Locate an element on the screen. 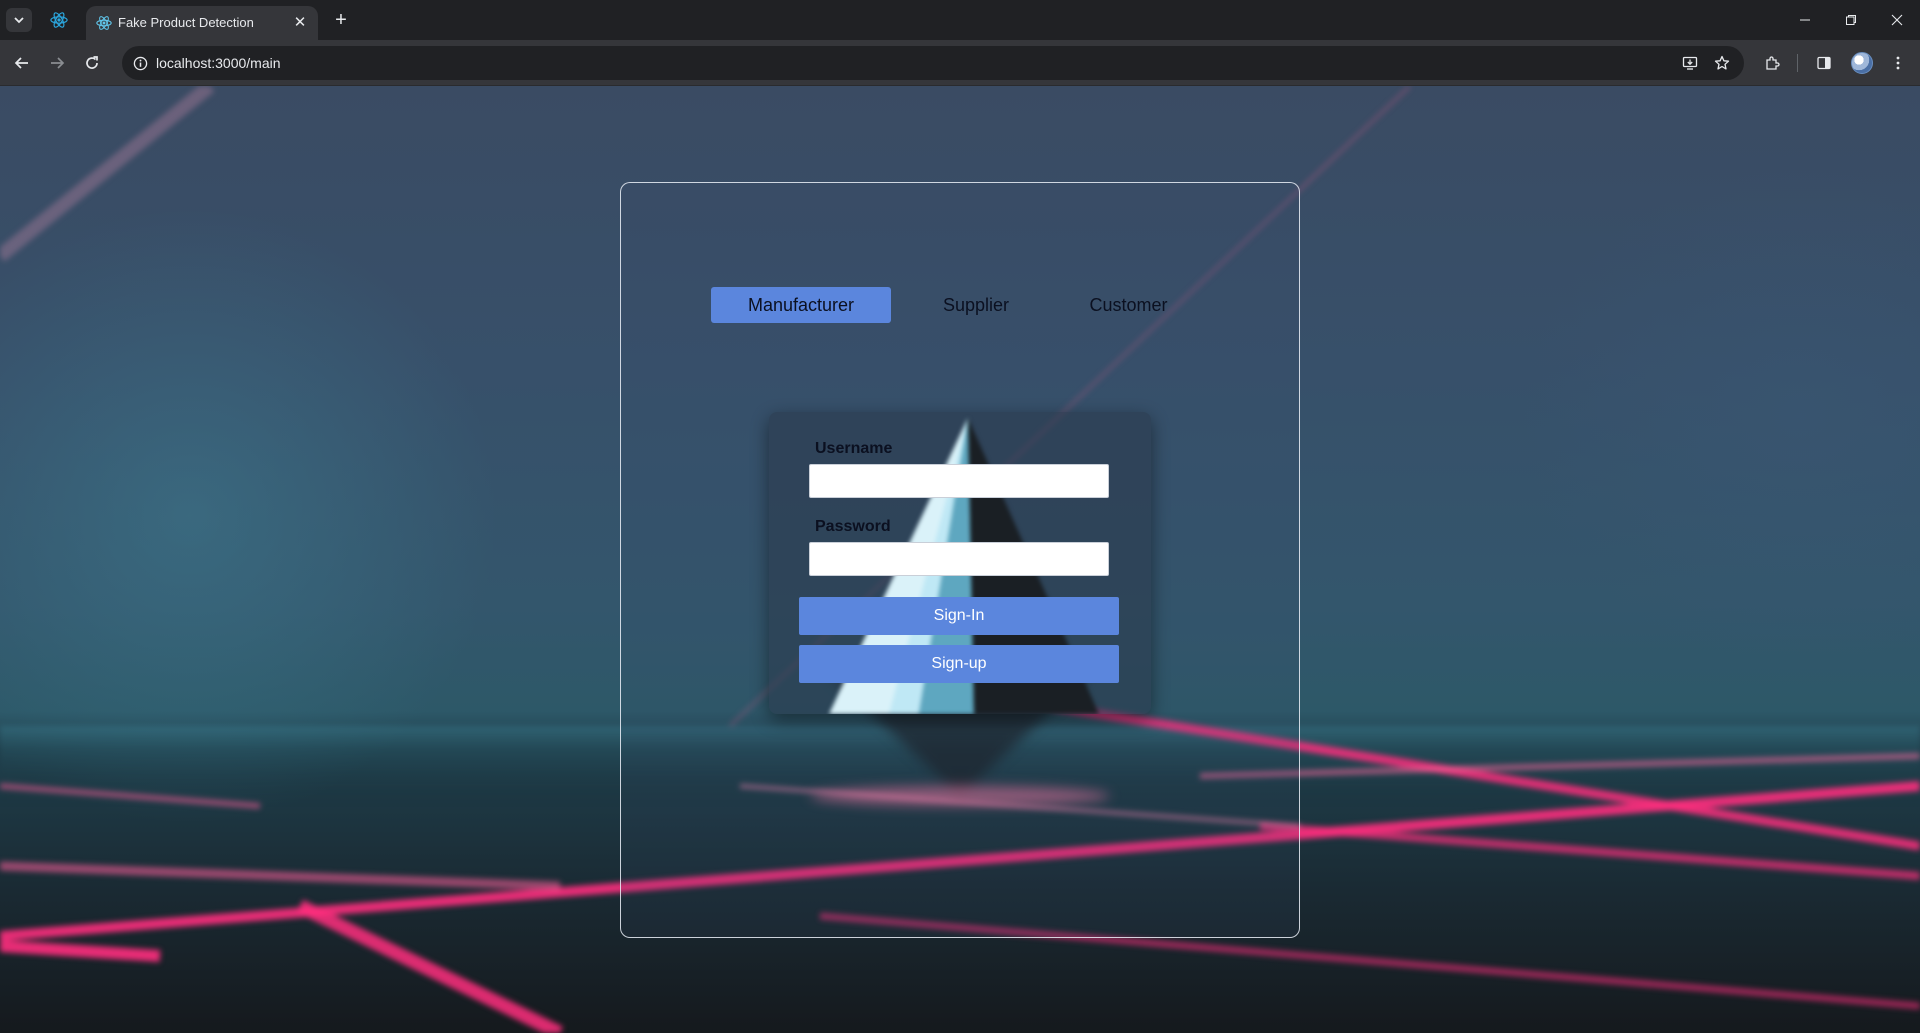 This screenshot has height=1033, width=1920. tab-title: Fake Product Detection is located at coordinates (186, 22).